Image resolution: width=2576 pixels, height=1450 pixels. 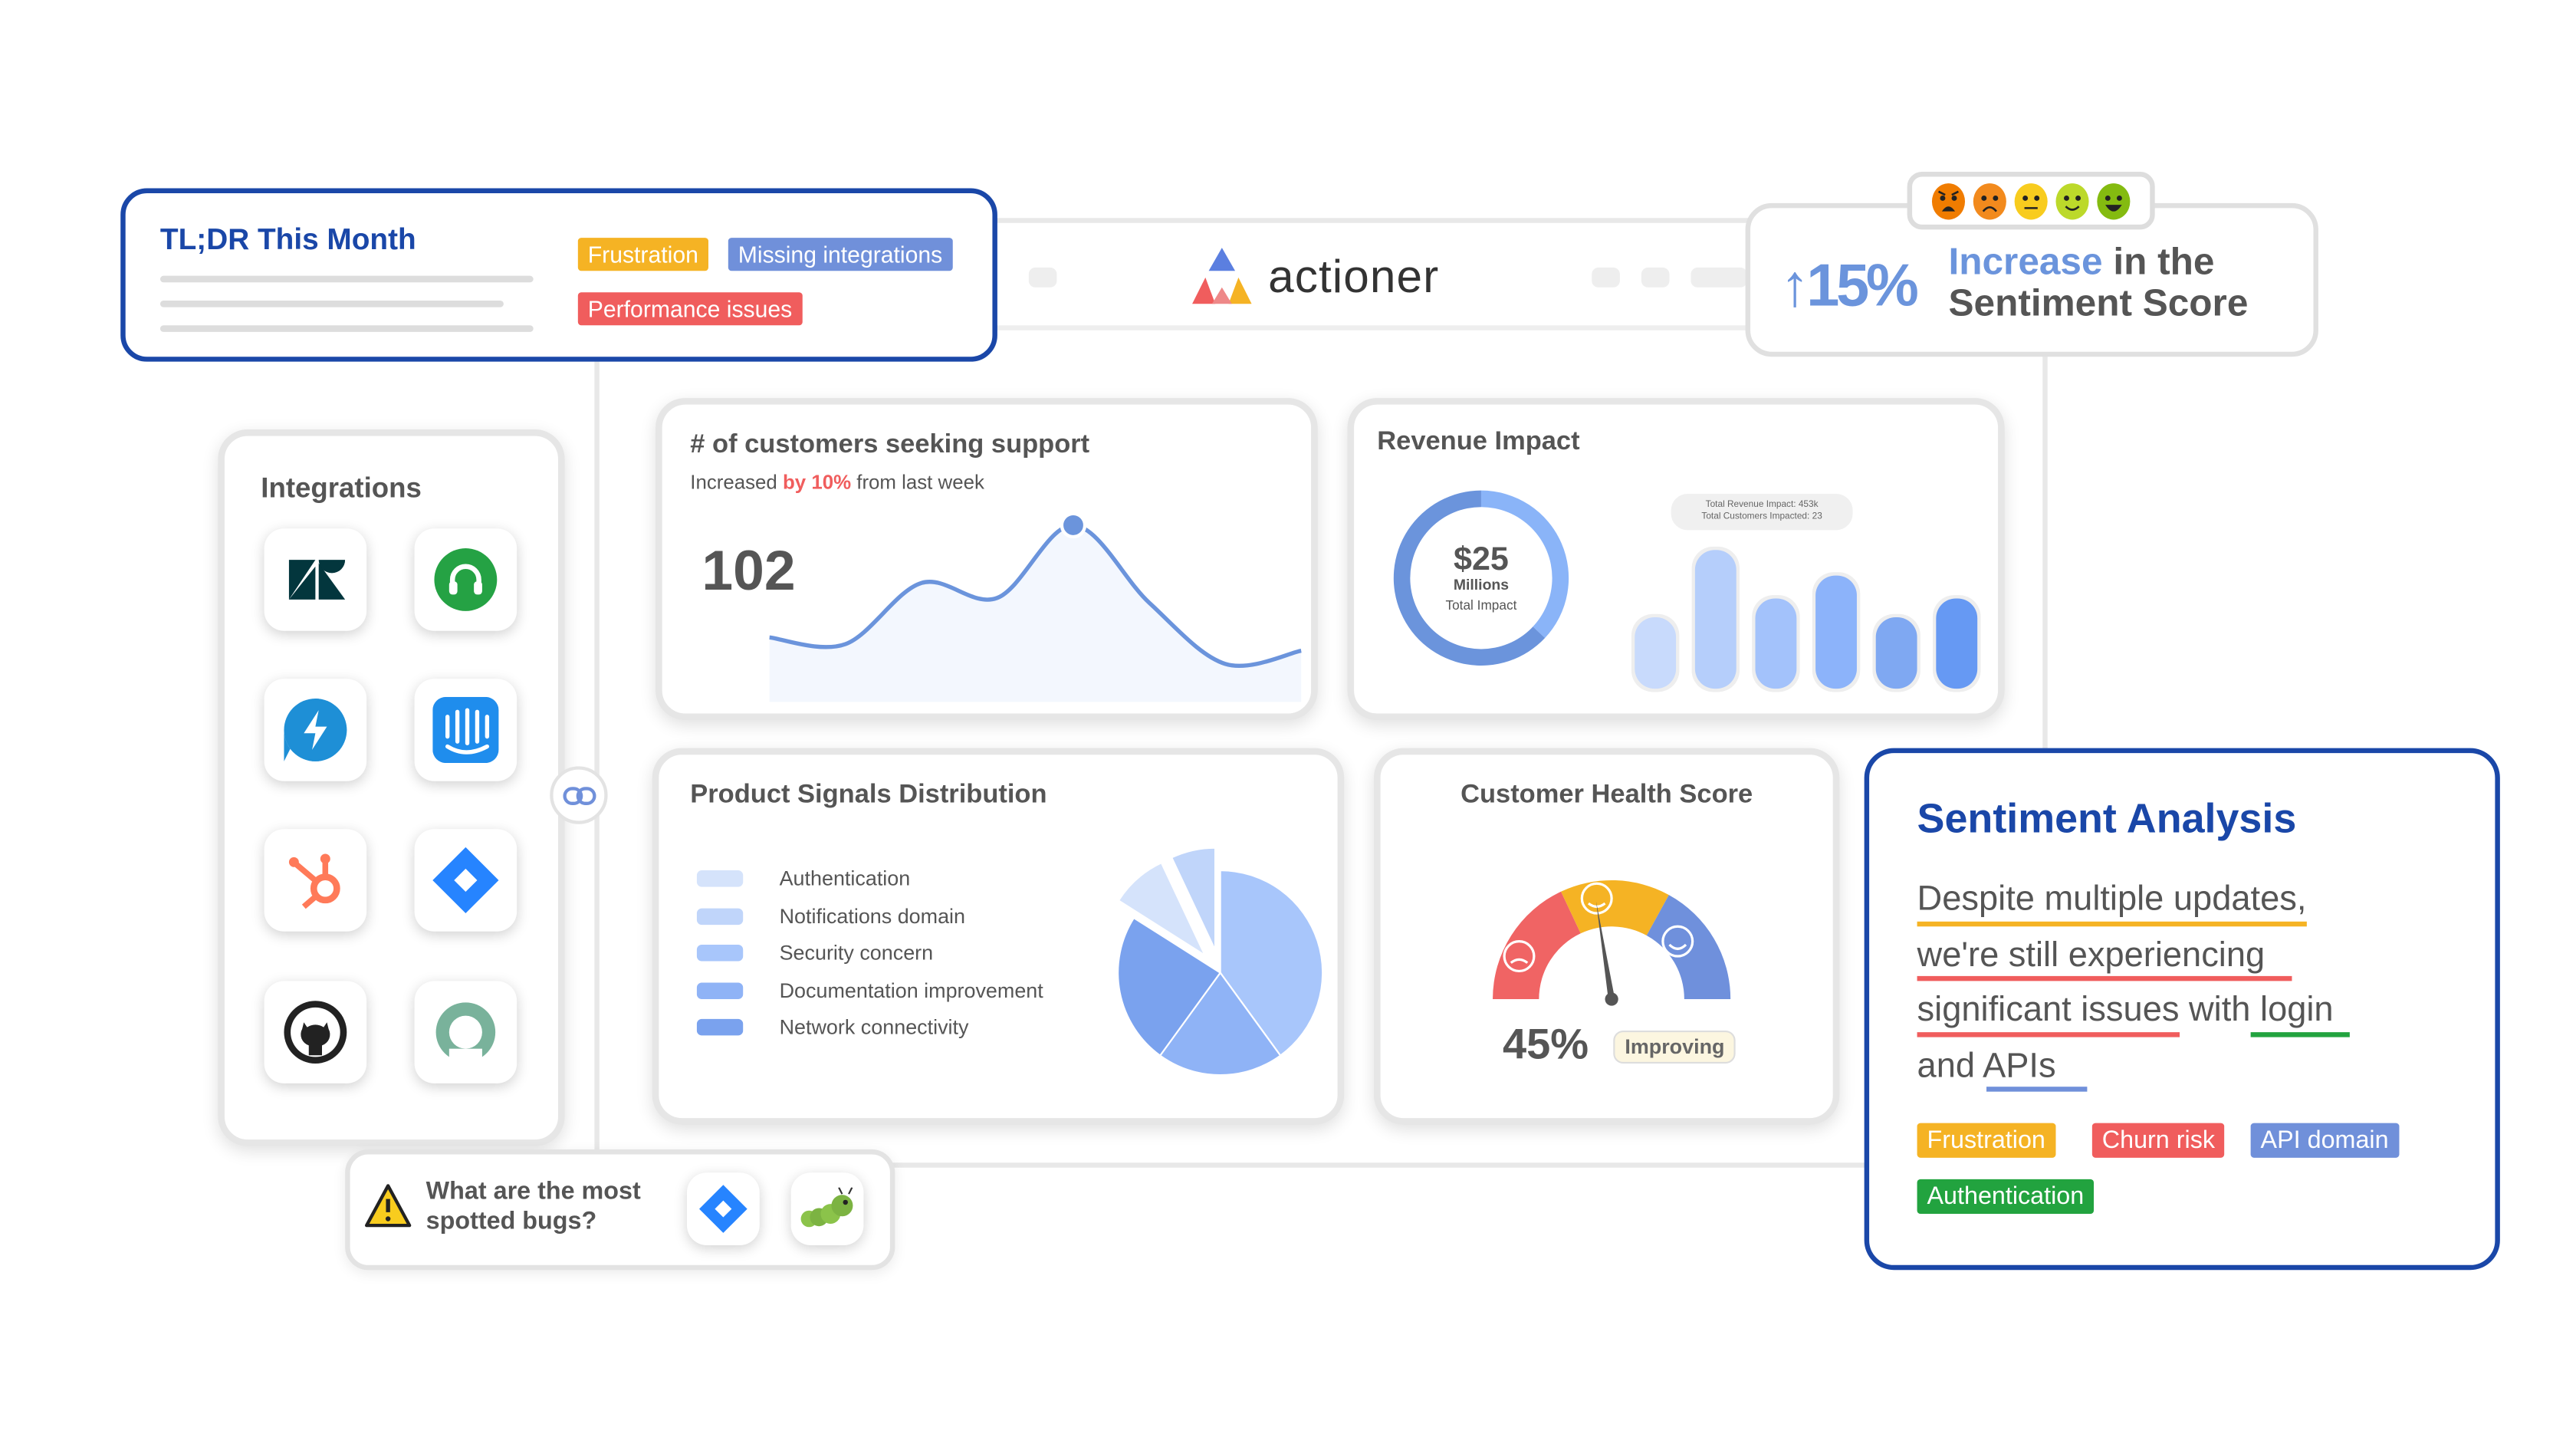 I want to click on label-text: in the, so click(x=2158, y=261).